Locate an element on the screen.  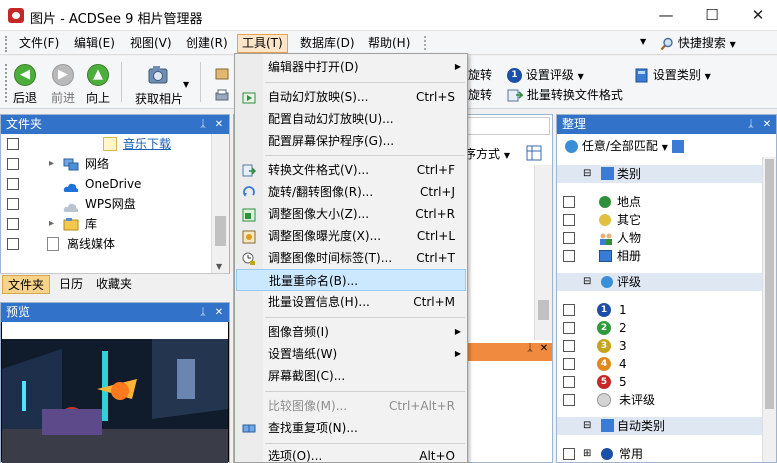
menu-item-timestamp: 调整图像时间标签(T)... Ctrl+T is located at coordinates (351, 258).